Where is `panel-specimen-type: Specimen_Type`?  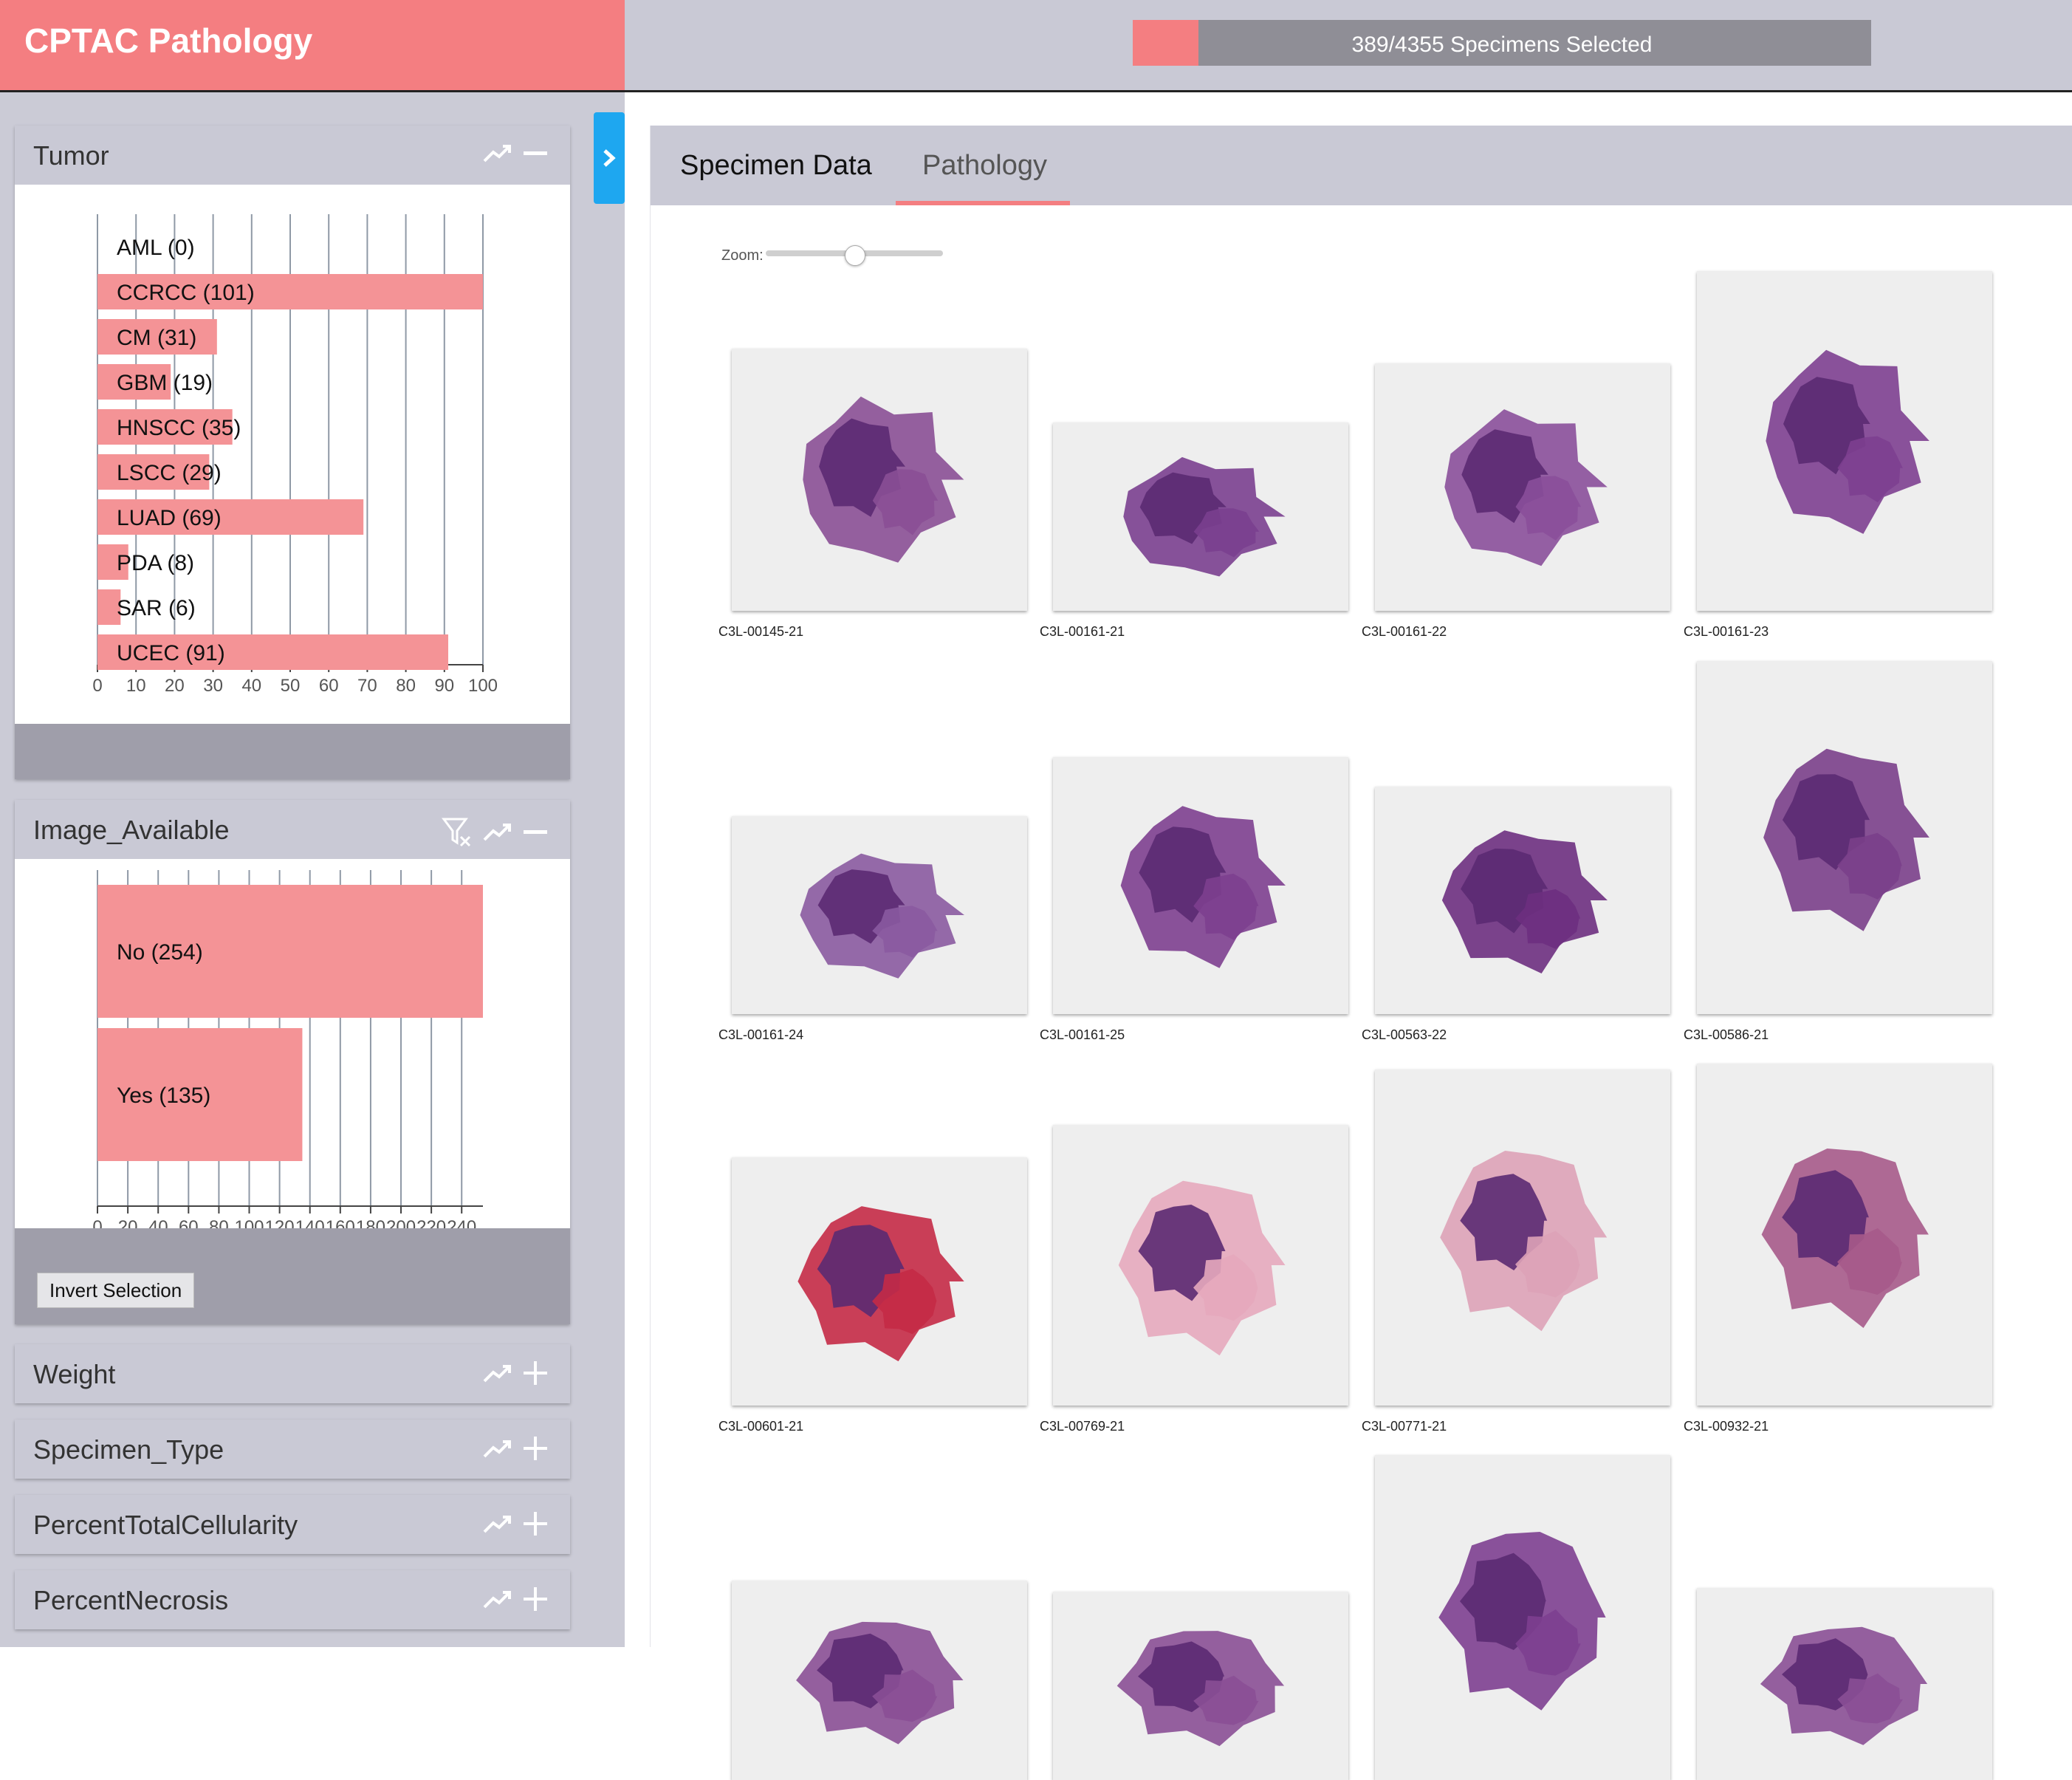
panel-specimen-type: Specimen_Type is located at coordinates (292, 1450).